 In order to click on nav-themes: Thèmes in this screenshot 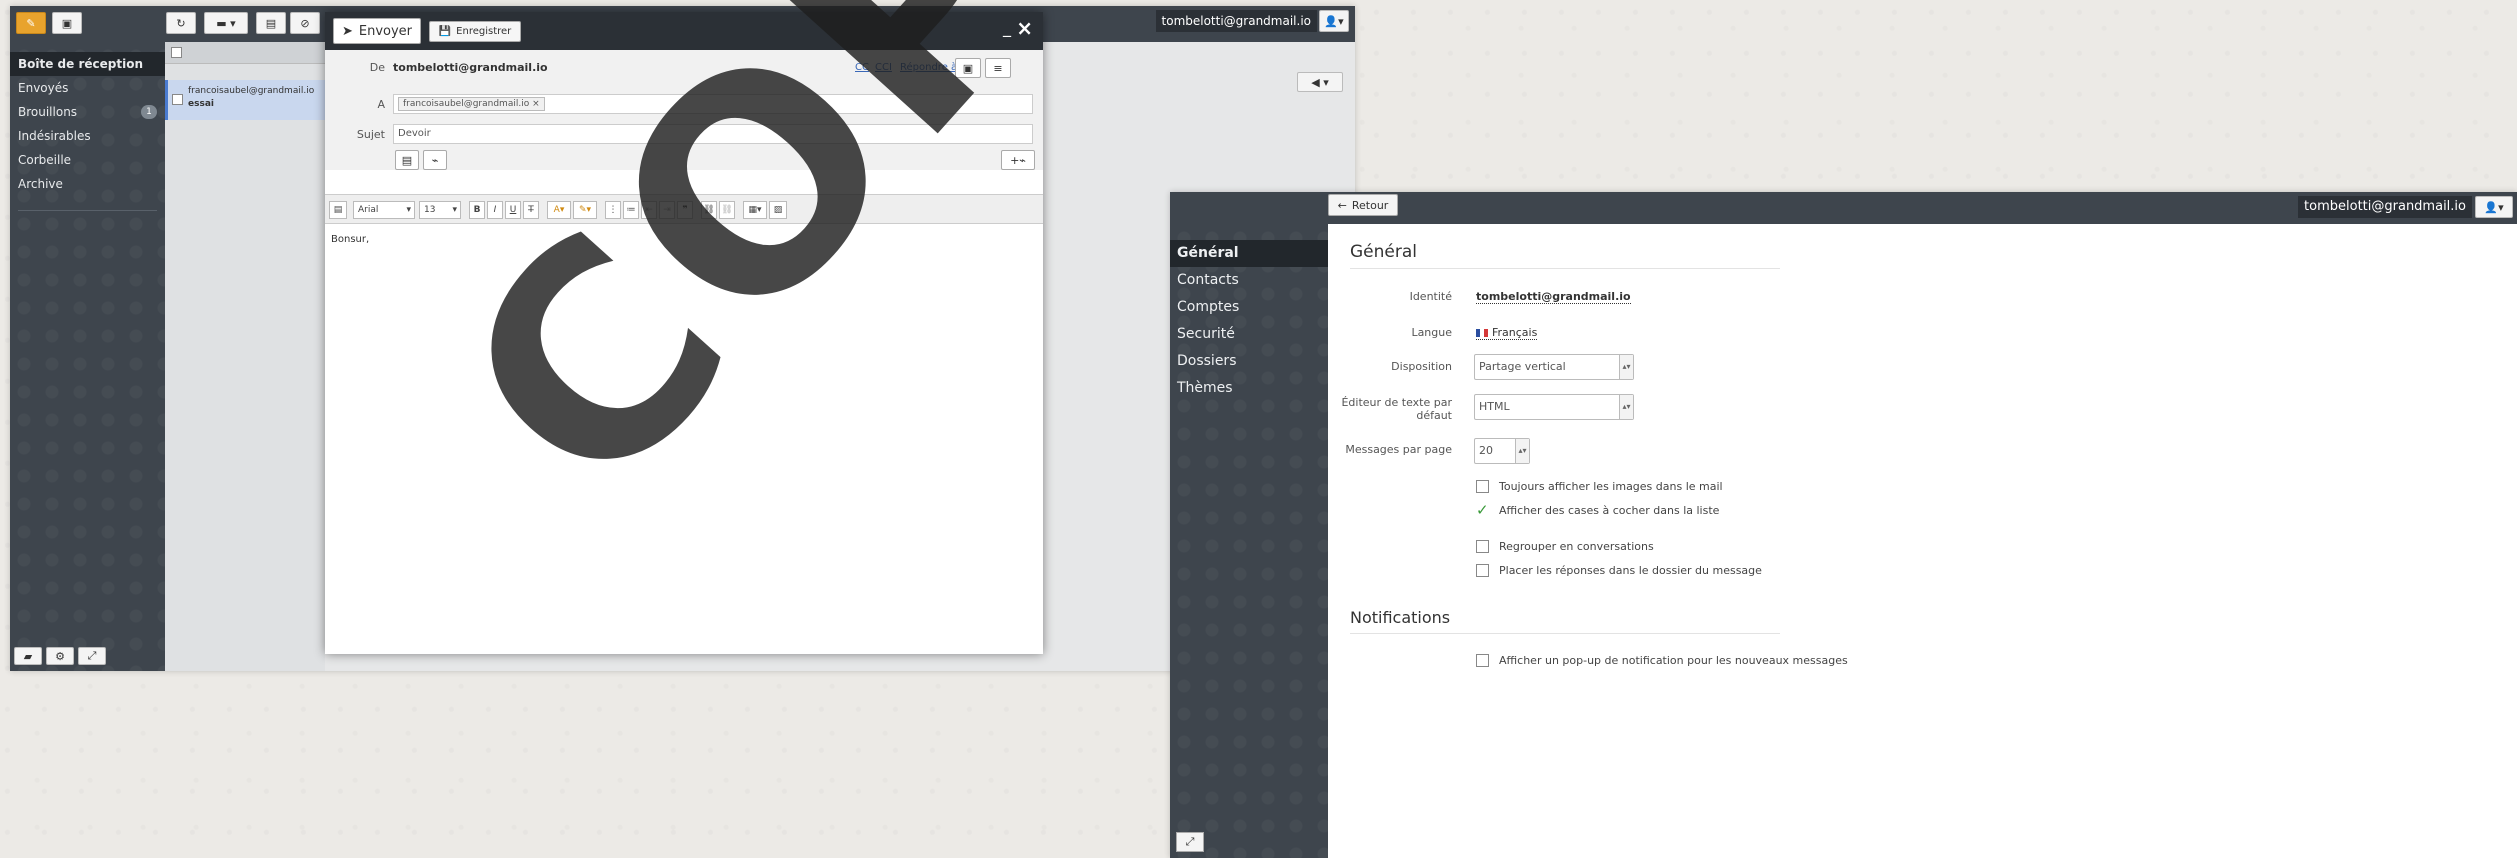, I will do `click(1249, 388)`.